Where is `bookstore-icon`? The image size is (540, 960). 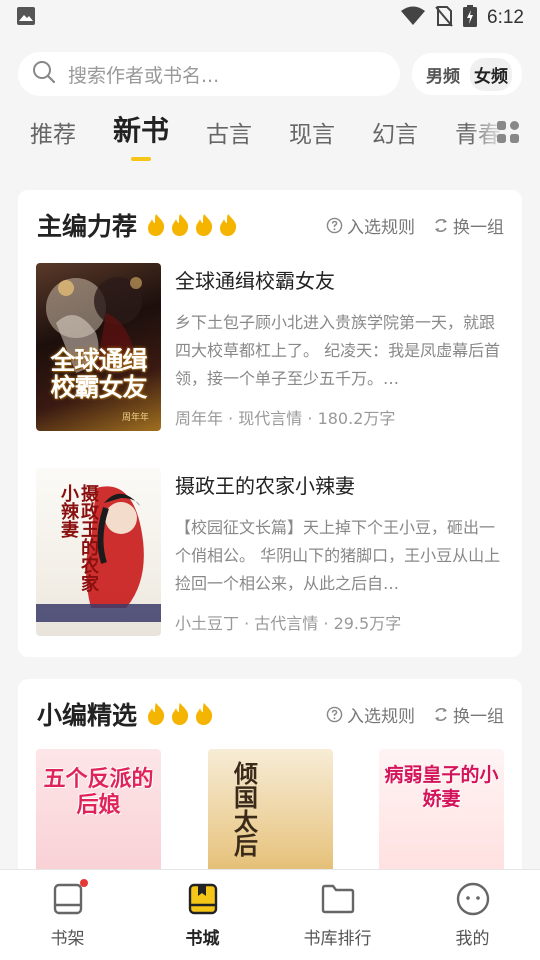
bookstore-icon is located at coordinates (202, 898).